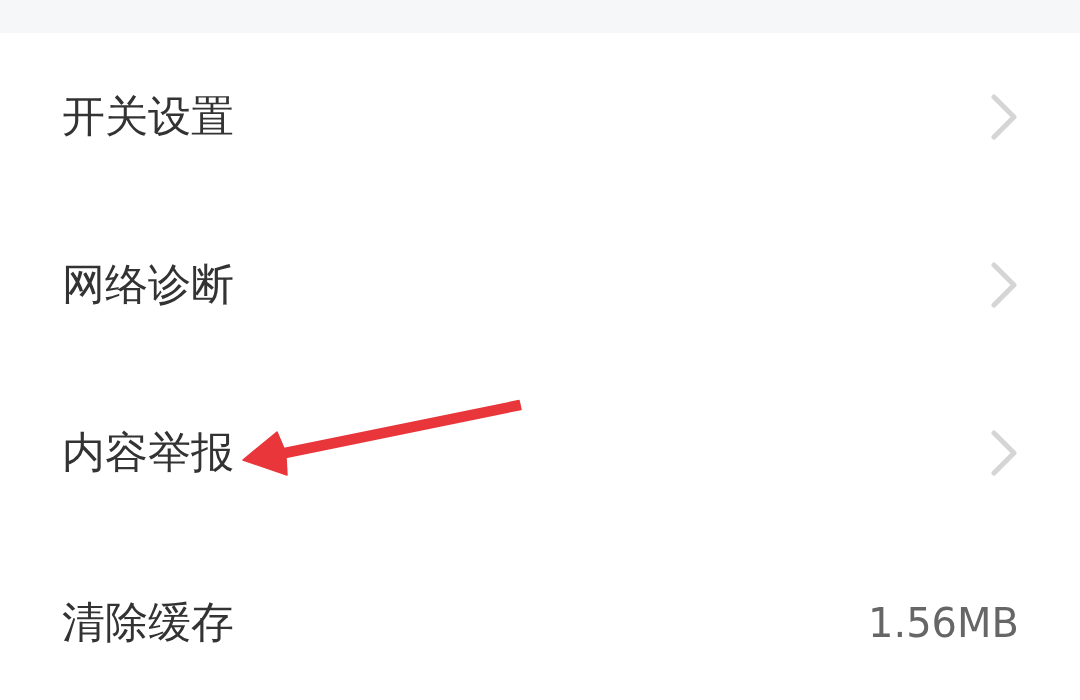 This screenshot has width=1080, height=700. What do you see at coordinates (943, 623) in the screenshot?
I see `setting-value: 1.56MB` at bounding box center [943, 623].